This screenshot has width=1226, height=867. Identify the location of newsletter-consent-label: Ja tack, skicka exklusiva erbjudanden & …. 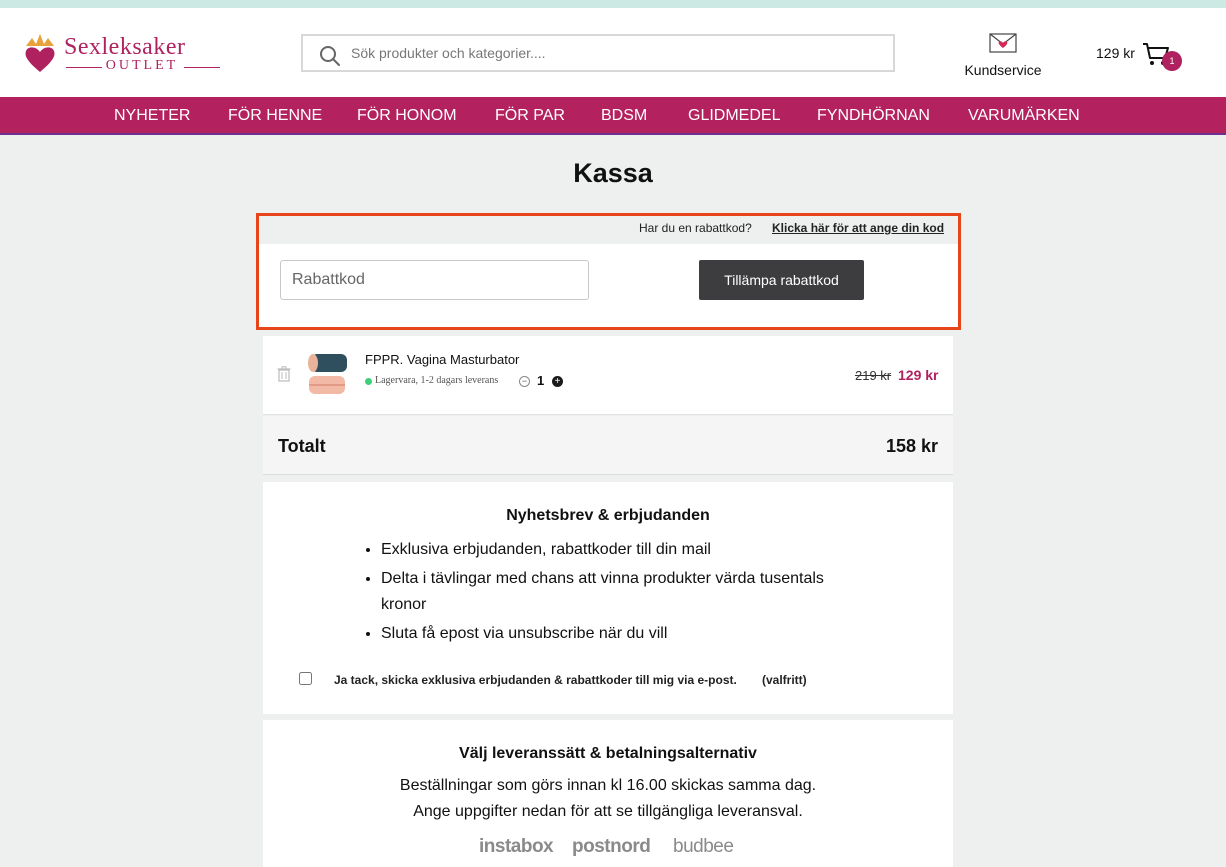
(535, 680).